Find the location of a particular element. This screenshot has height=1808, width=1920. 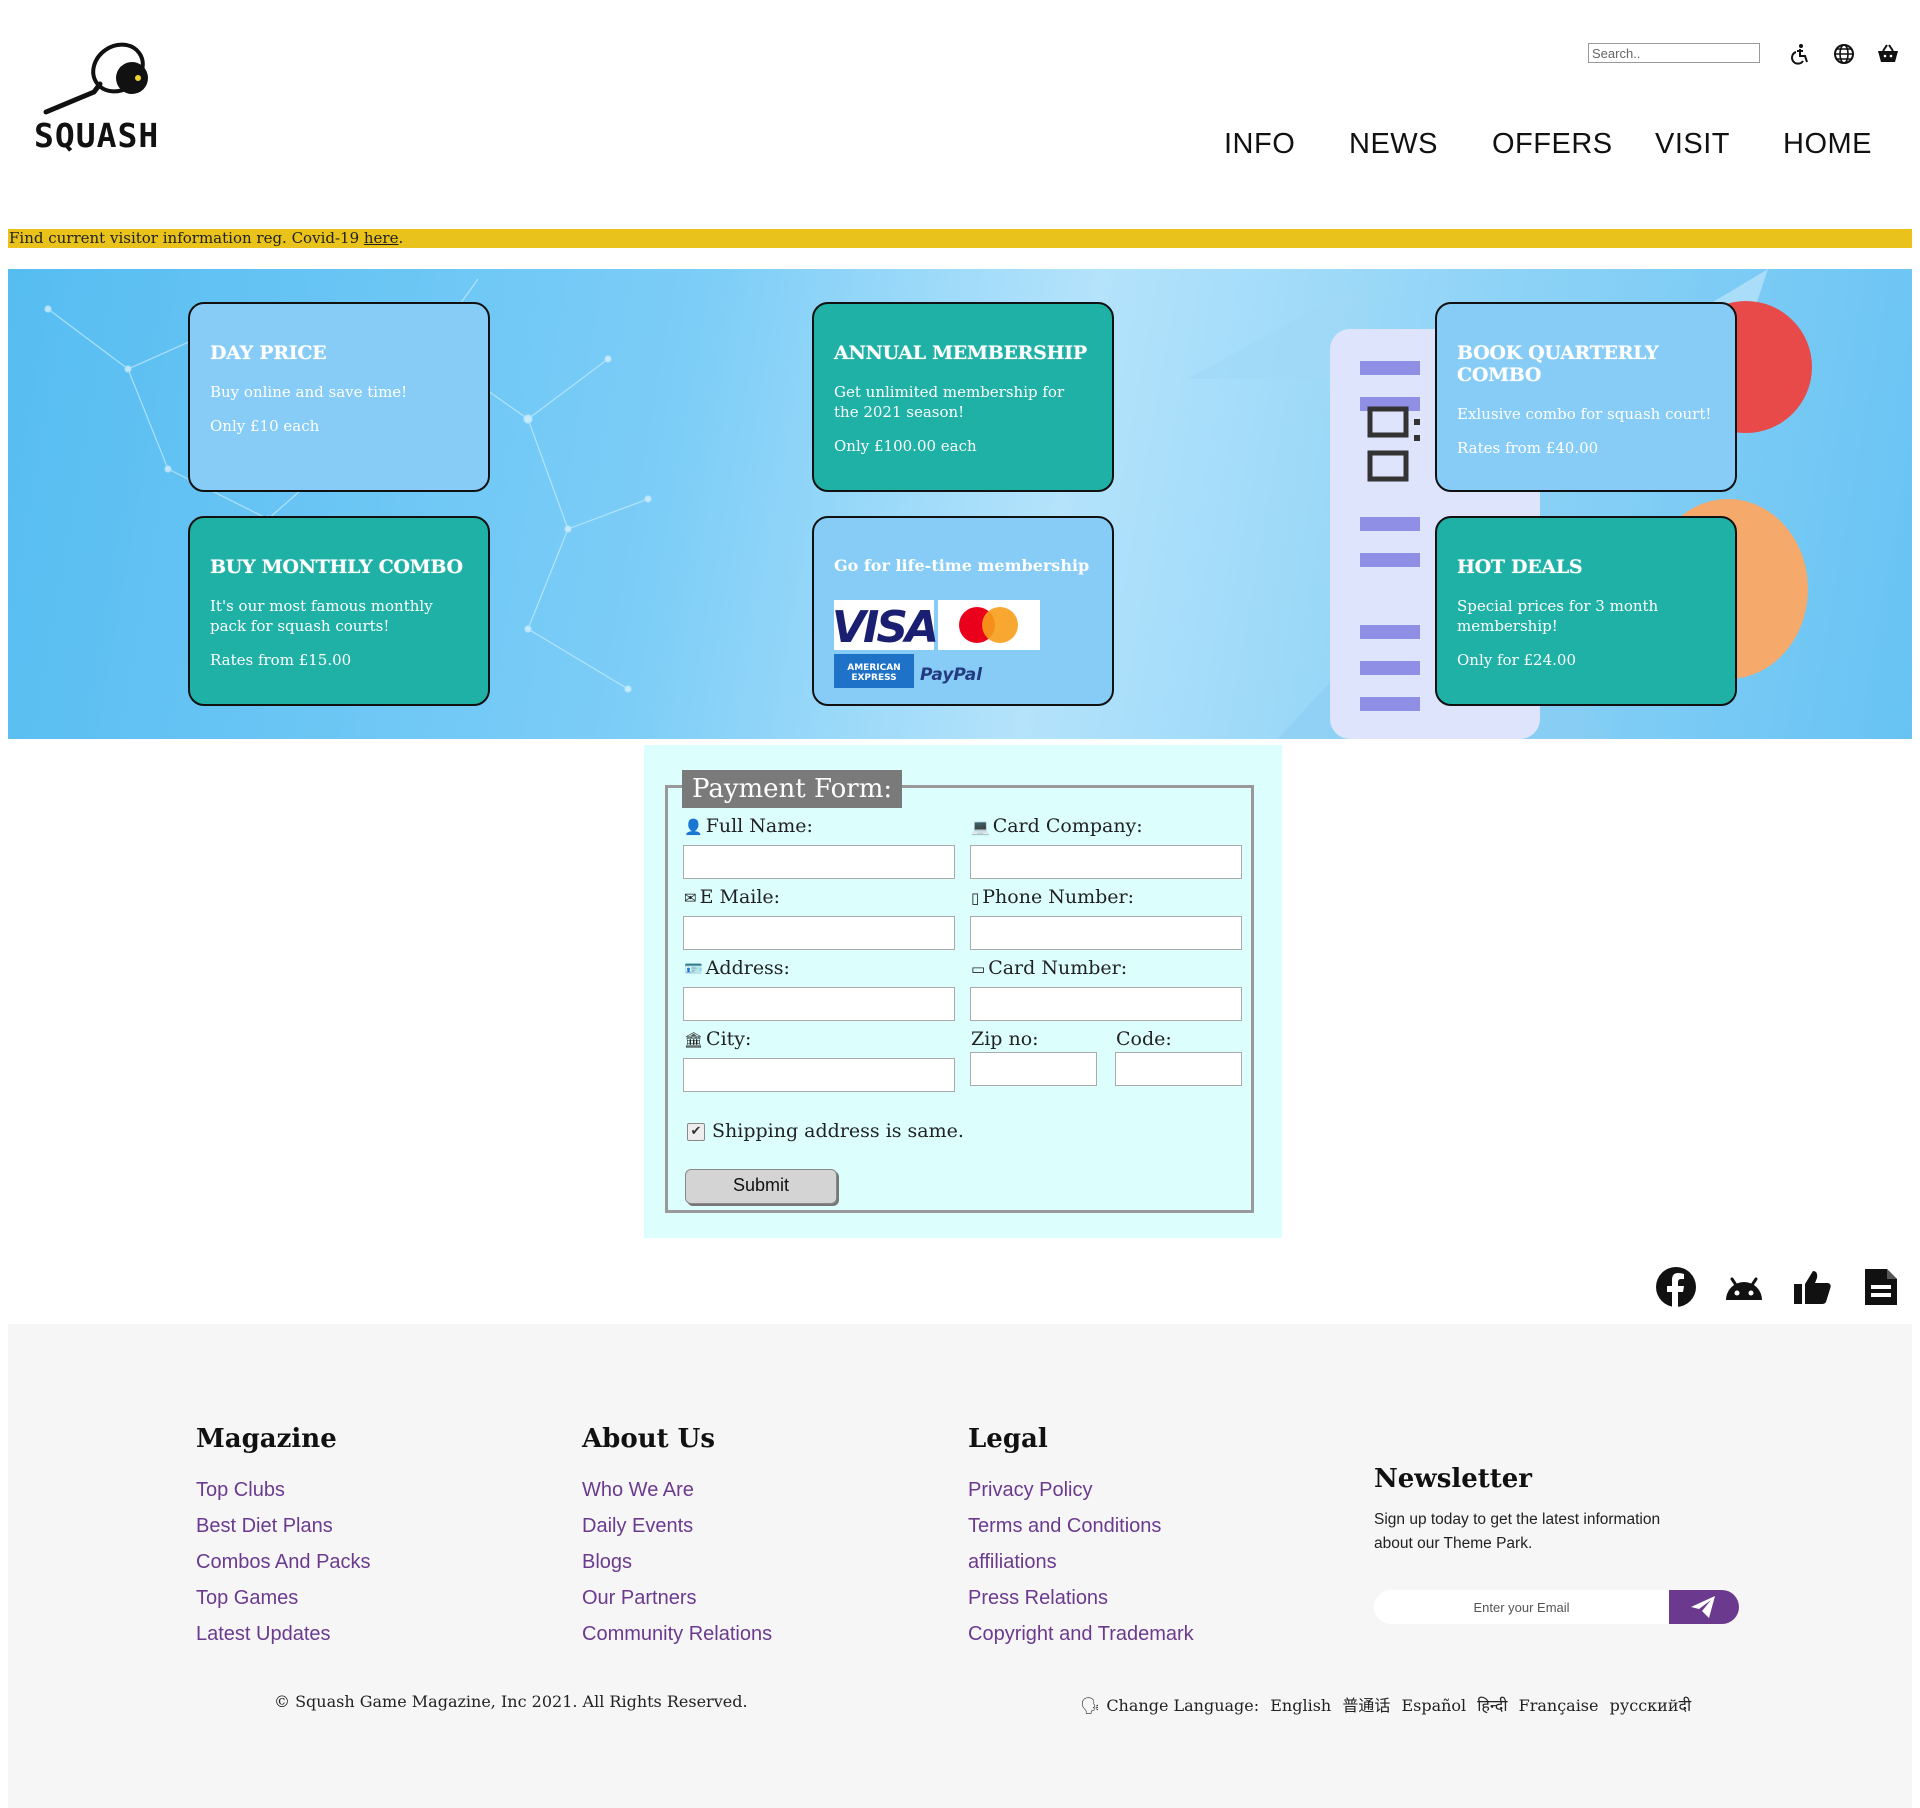

shipping-checkbox: ✔ is located at coordinates (696, 1132).